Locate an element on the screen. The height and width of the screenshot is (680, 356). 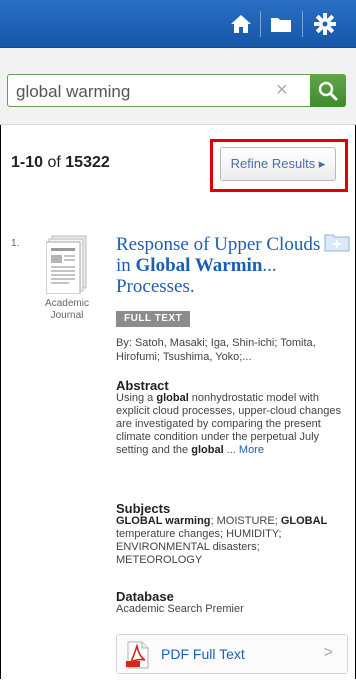
abstract-part: Using a is located at coordinates (136, 398).